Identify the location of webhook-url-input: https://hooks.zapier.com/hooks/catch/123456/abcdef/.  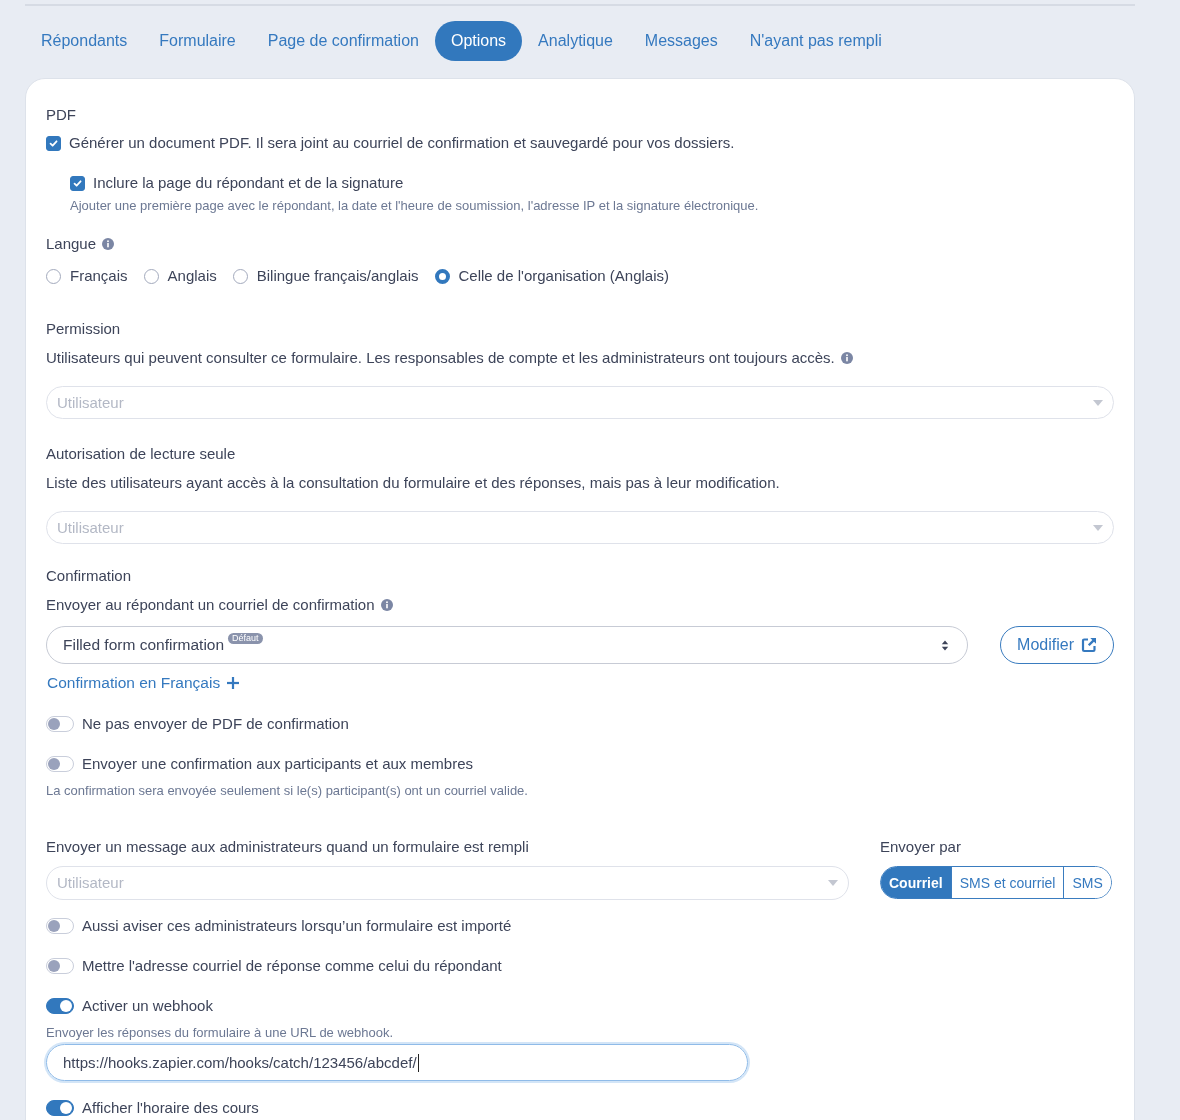
(397, 1062).